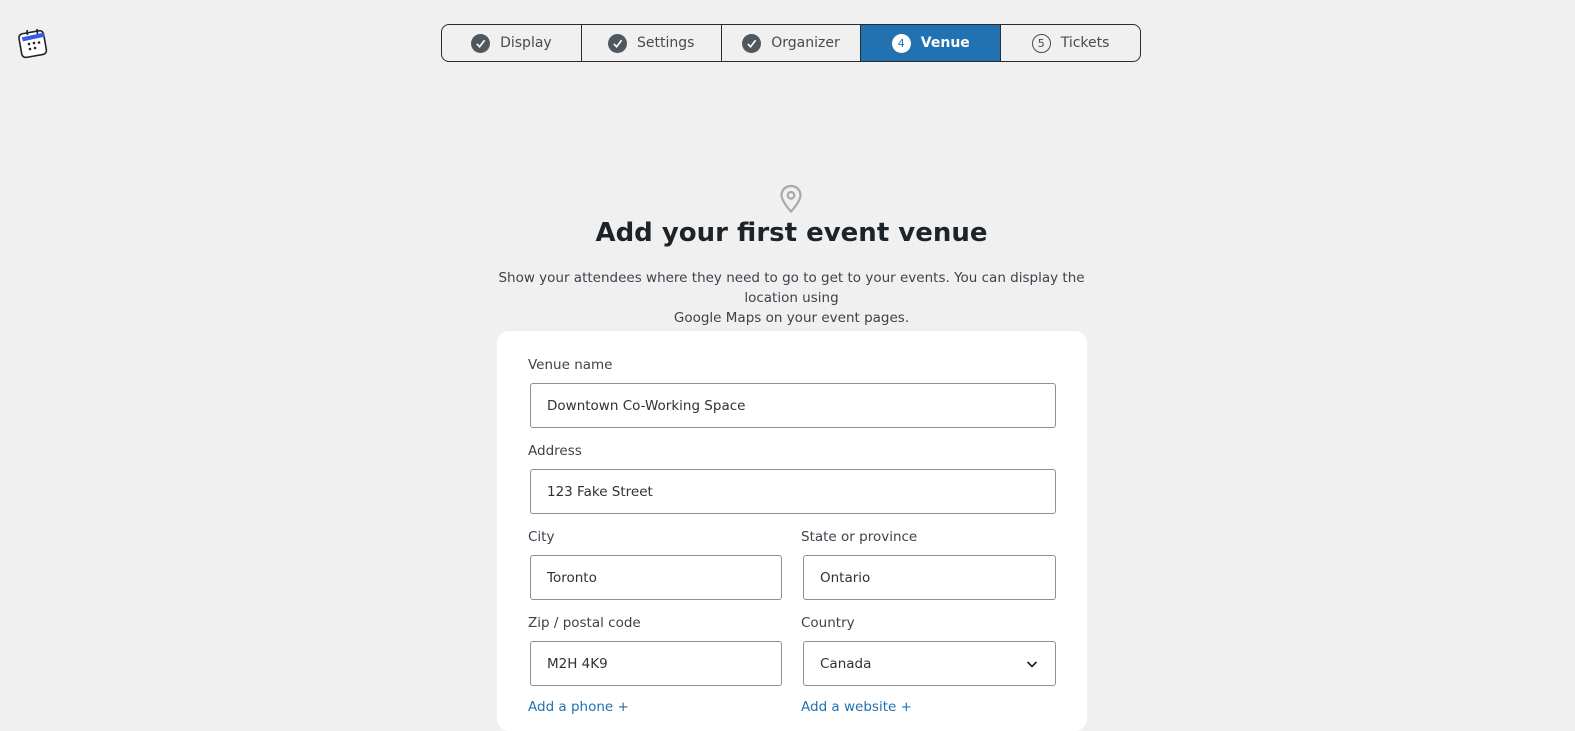 Image resolution: width=1575 pixels, height=731 pixels. I want to click on description-line-2: Google Maps on your event pages., so click(791, 318).